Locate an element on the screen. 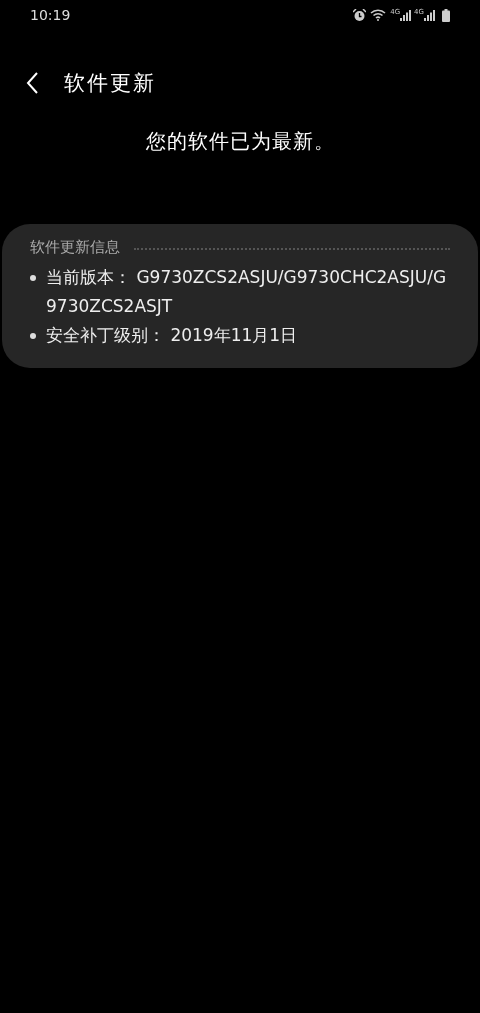 This screenshot has height=1013, width=480. page-title: 软件更新 is located at coordinates (110, 83).